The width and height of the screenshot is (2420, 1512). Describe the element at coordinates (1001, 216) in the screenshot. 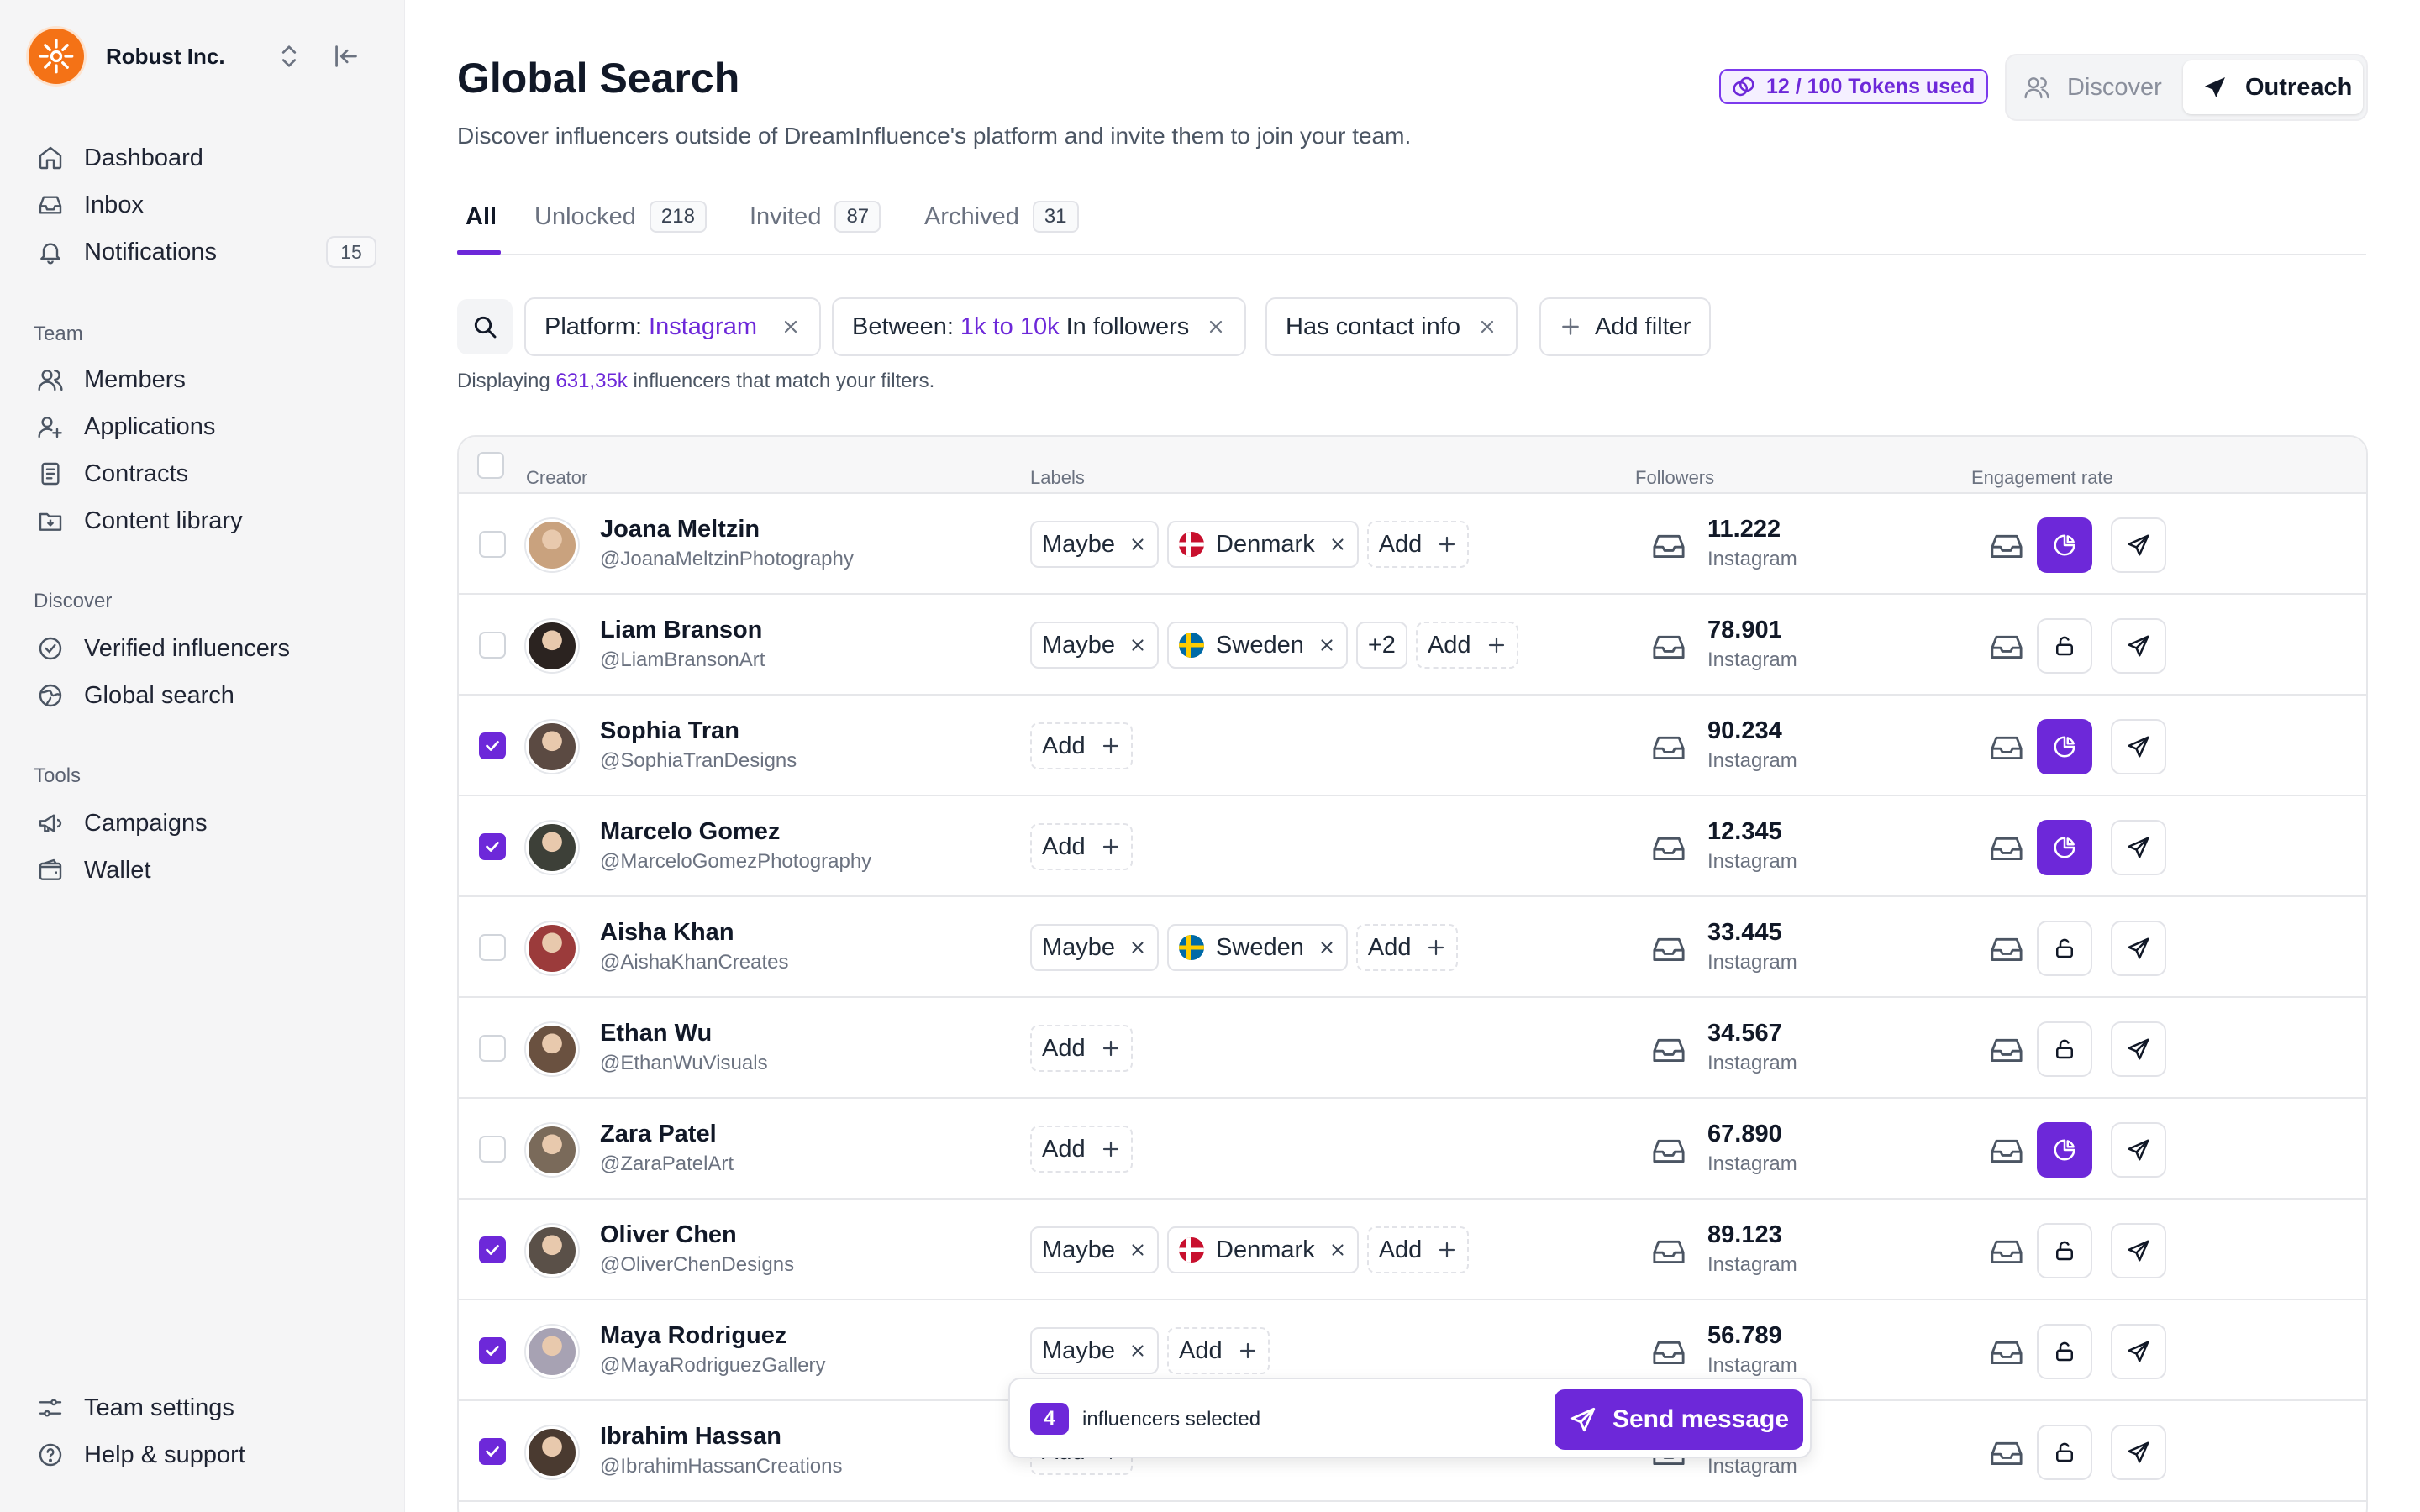

I see `tab-archived: Archived 31` at that location.